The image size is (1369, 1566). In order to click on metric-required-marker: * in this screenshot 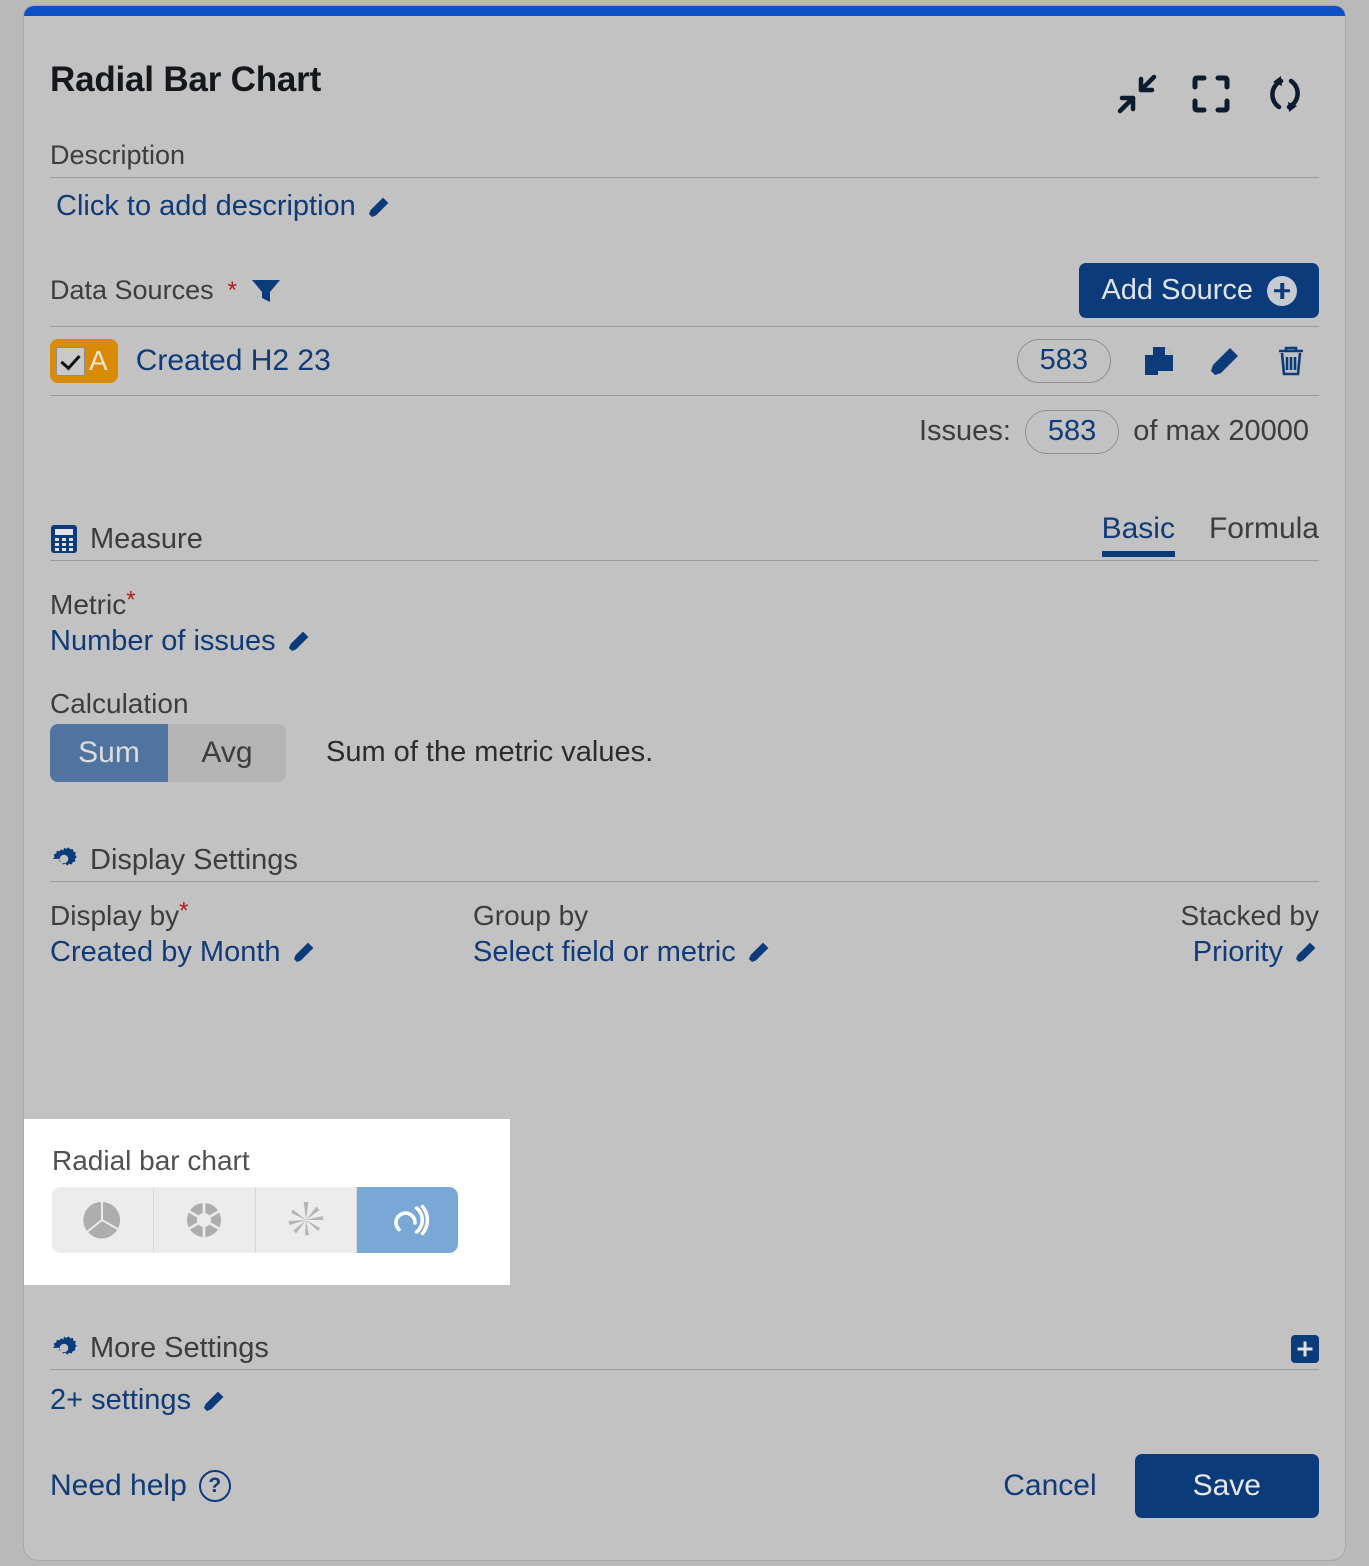, I will do `click(131, 600)`.